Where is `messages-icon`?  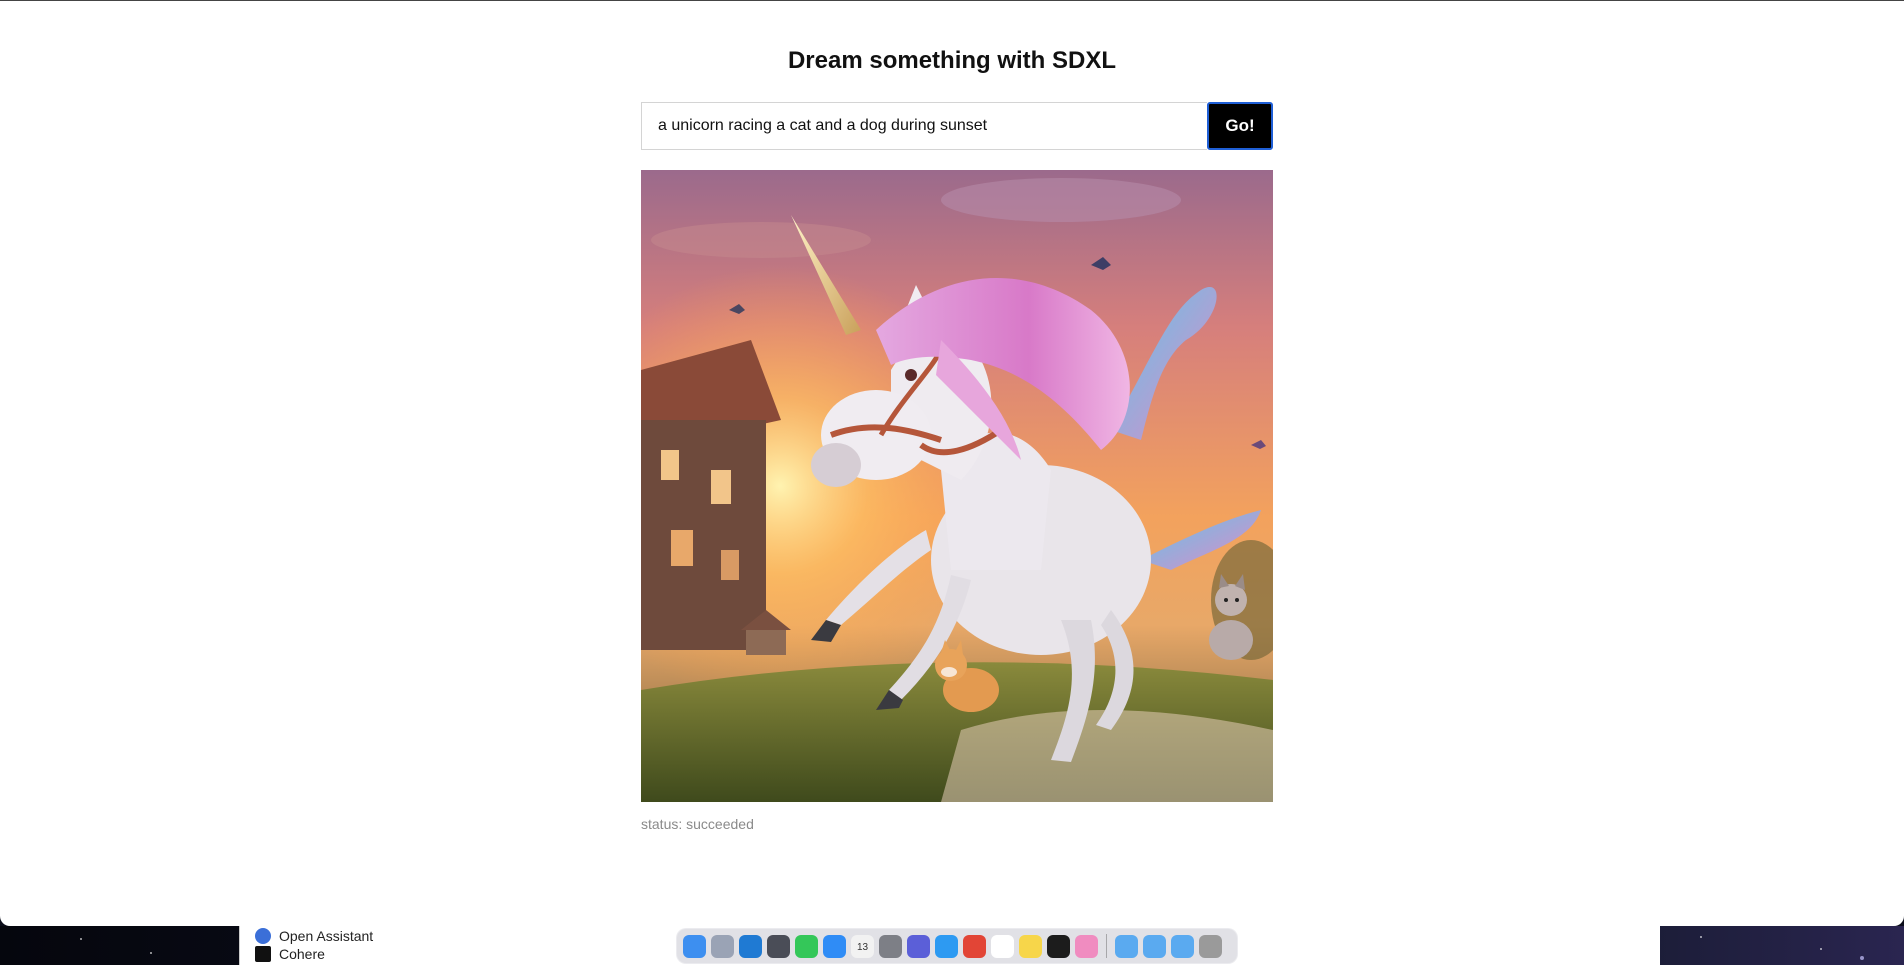 messages-icon is located at coordinates (806, 946).